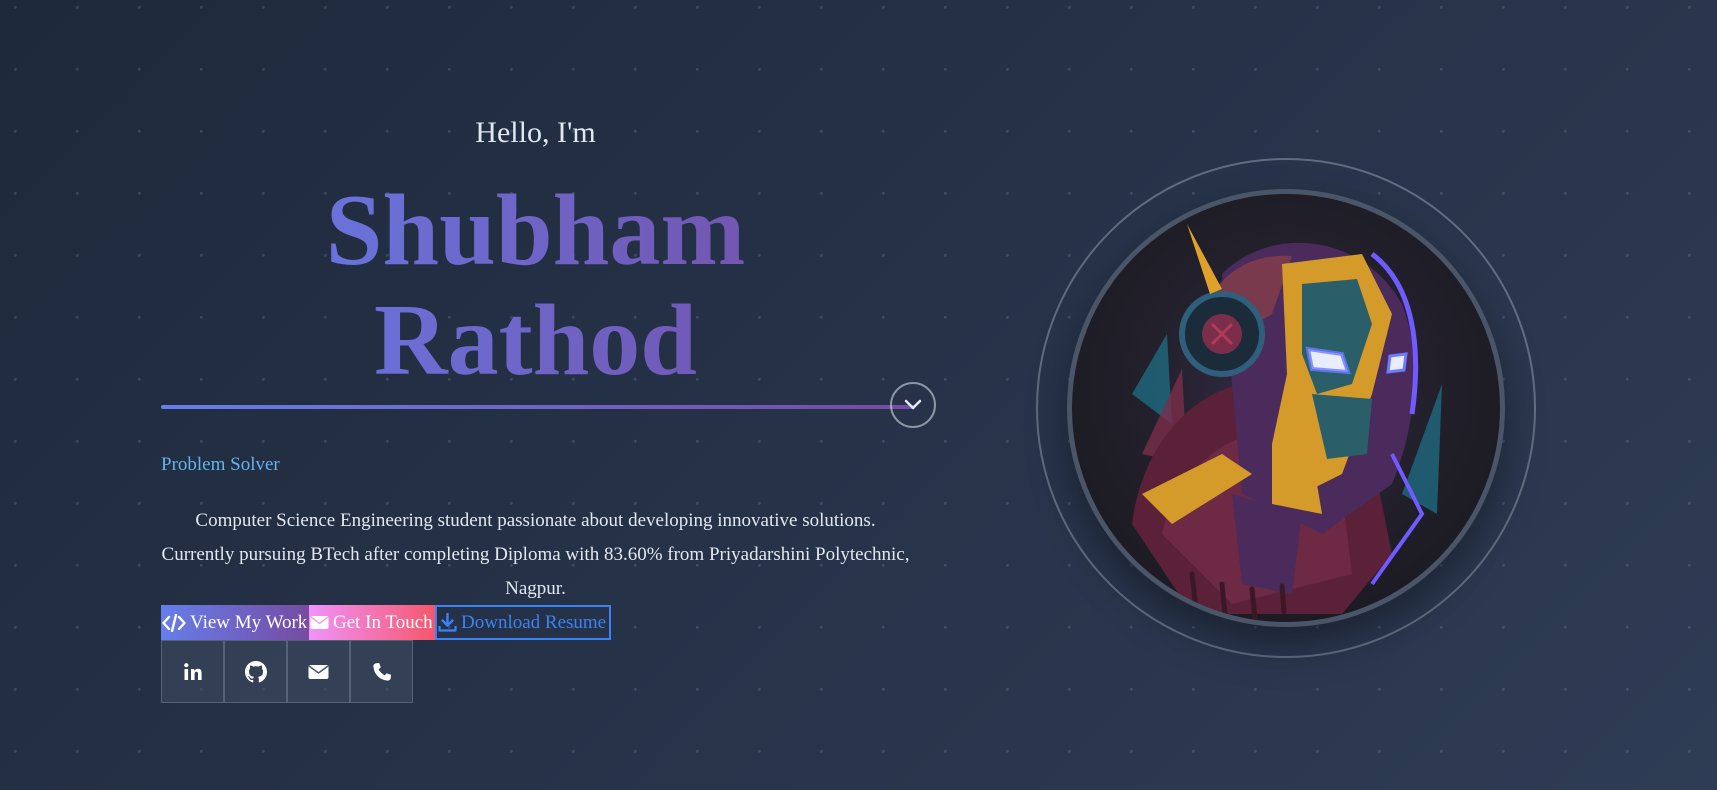  I want to click on phone-icon, so click(381, 671).